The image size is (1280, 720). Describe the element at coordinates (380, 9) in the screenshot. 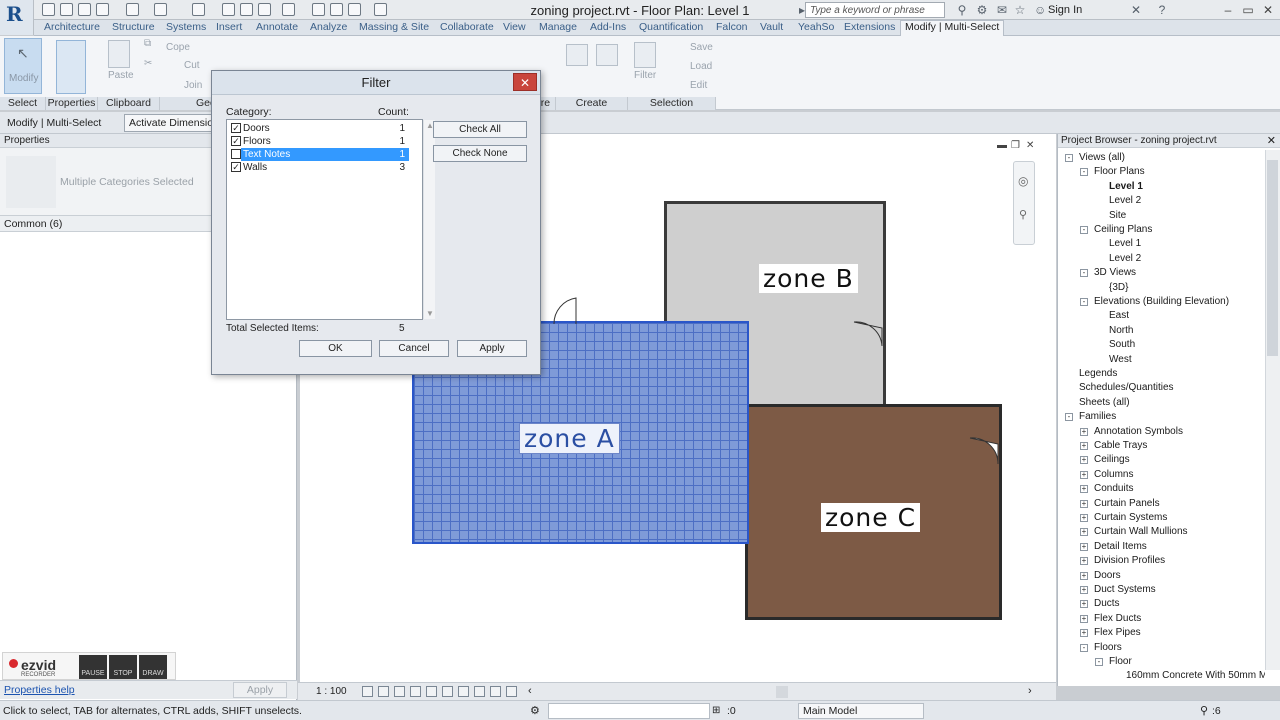

I see `switch-windows-icon` at that location.